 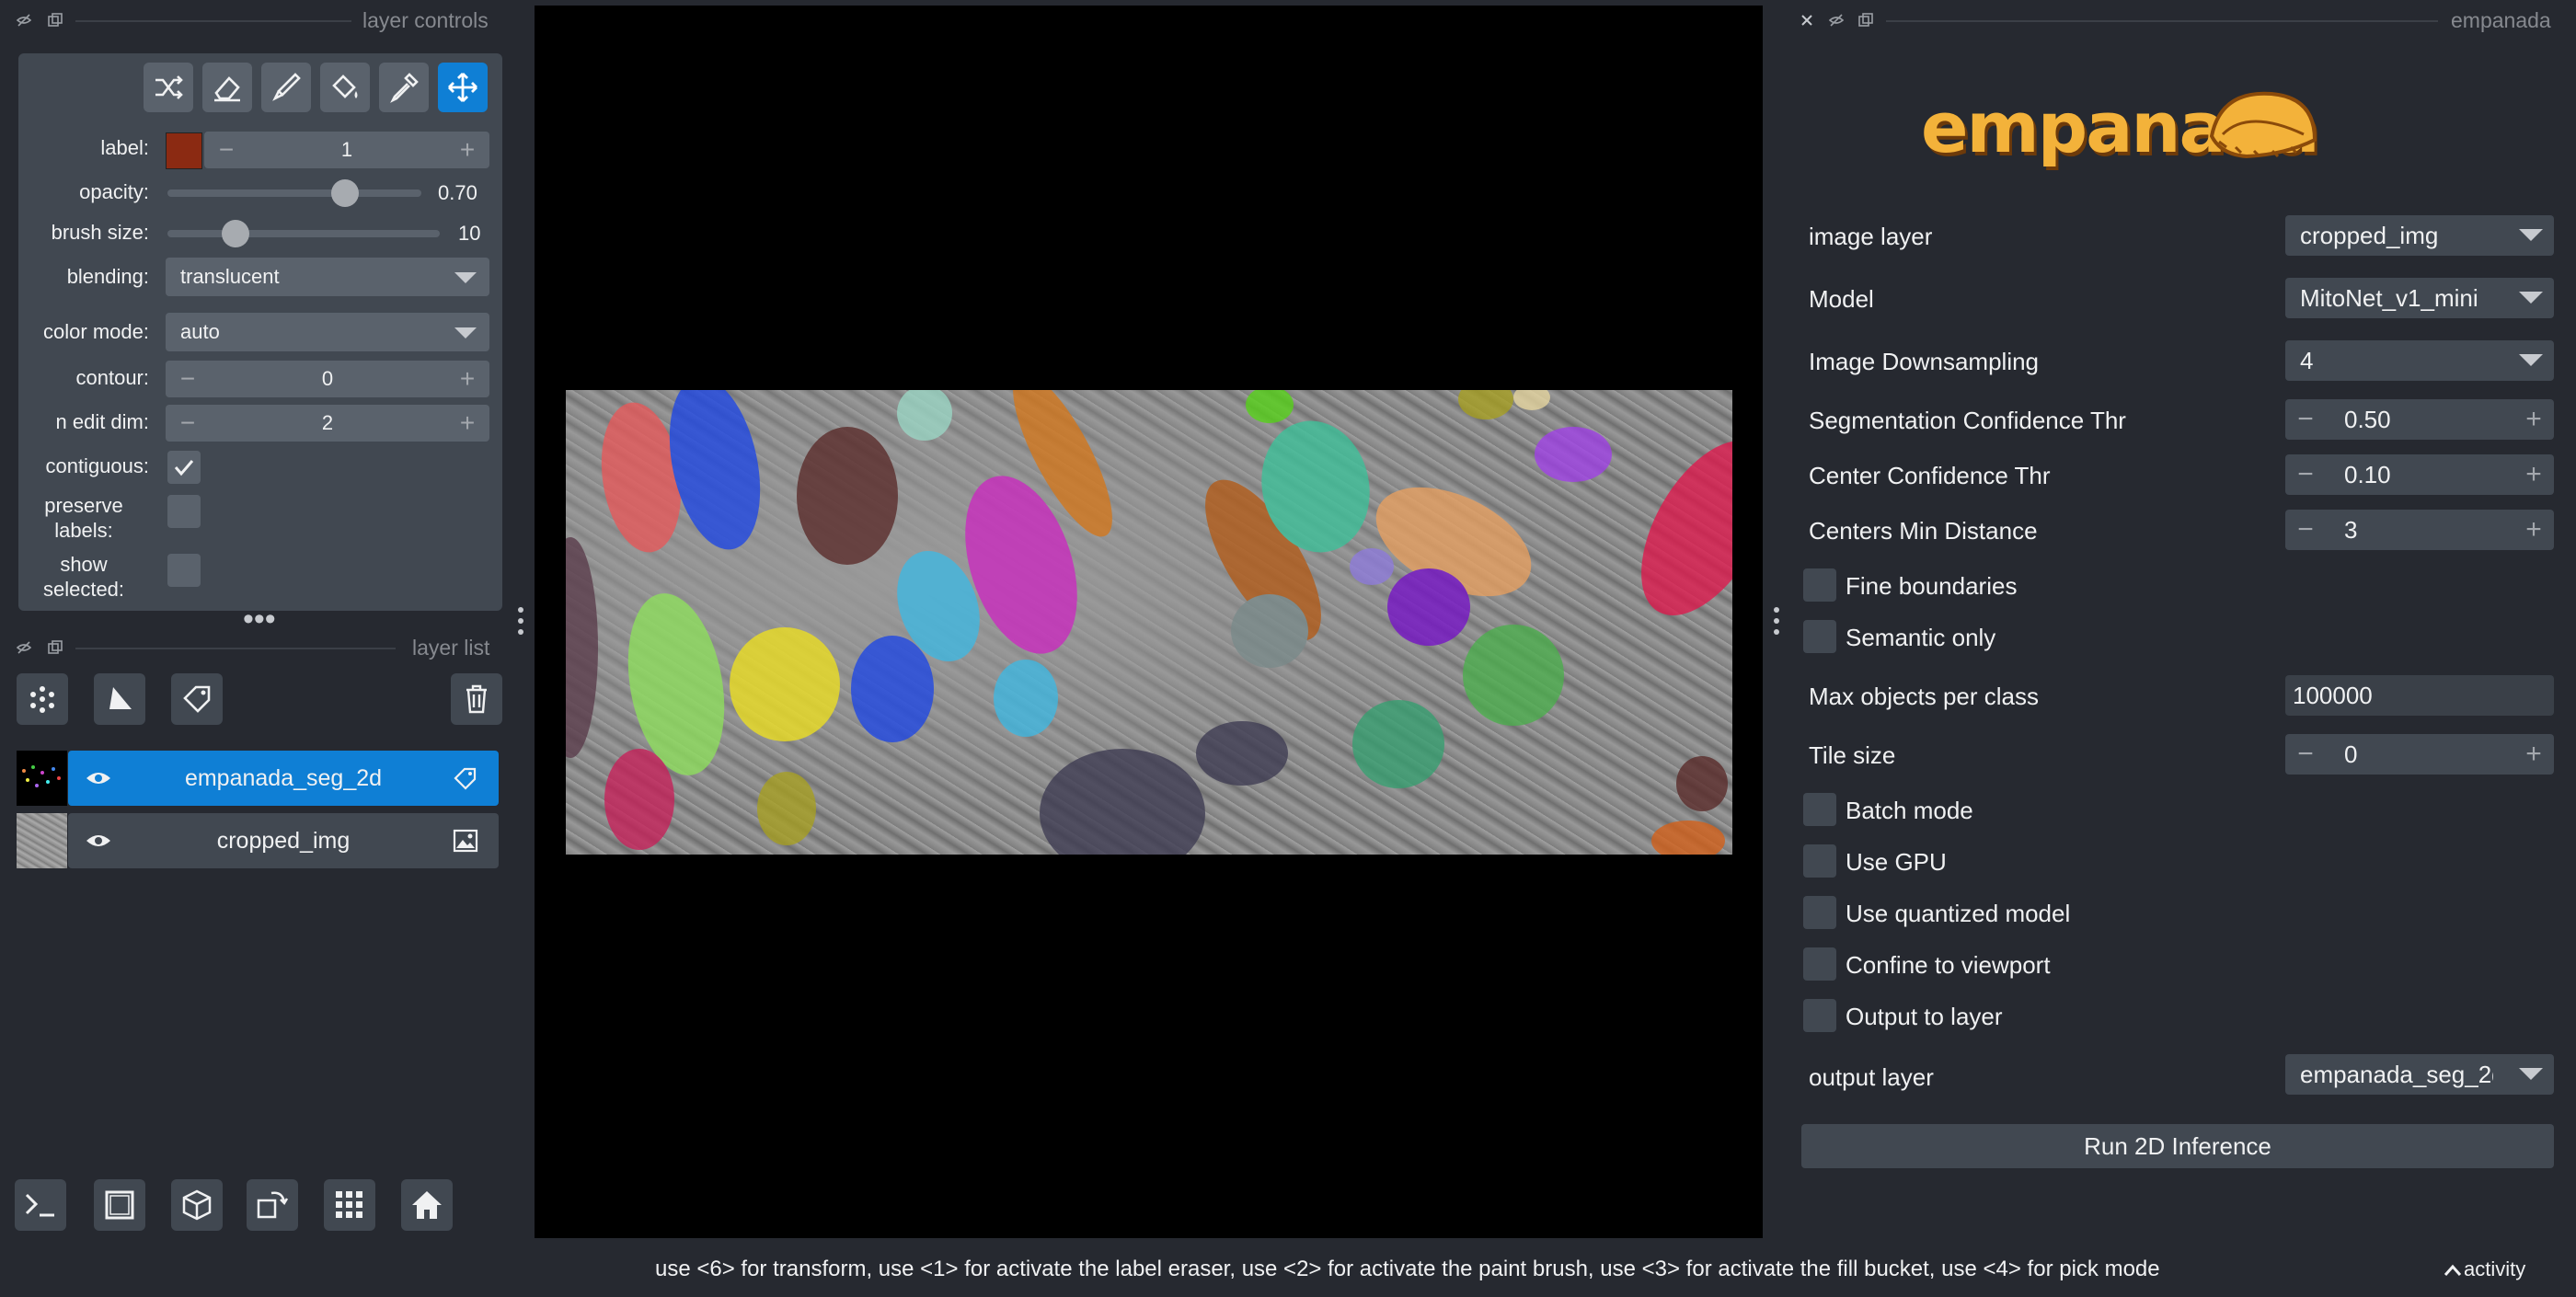 I want to click on new-labels-layer-button, so click(x=197, y=699).